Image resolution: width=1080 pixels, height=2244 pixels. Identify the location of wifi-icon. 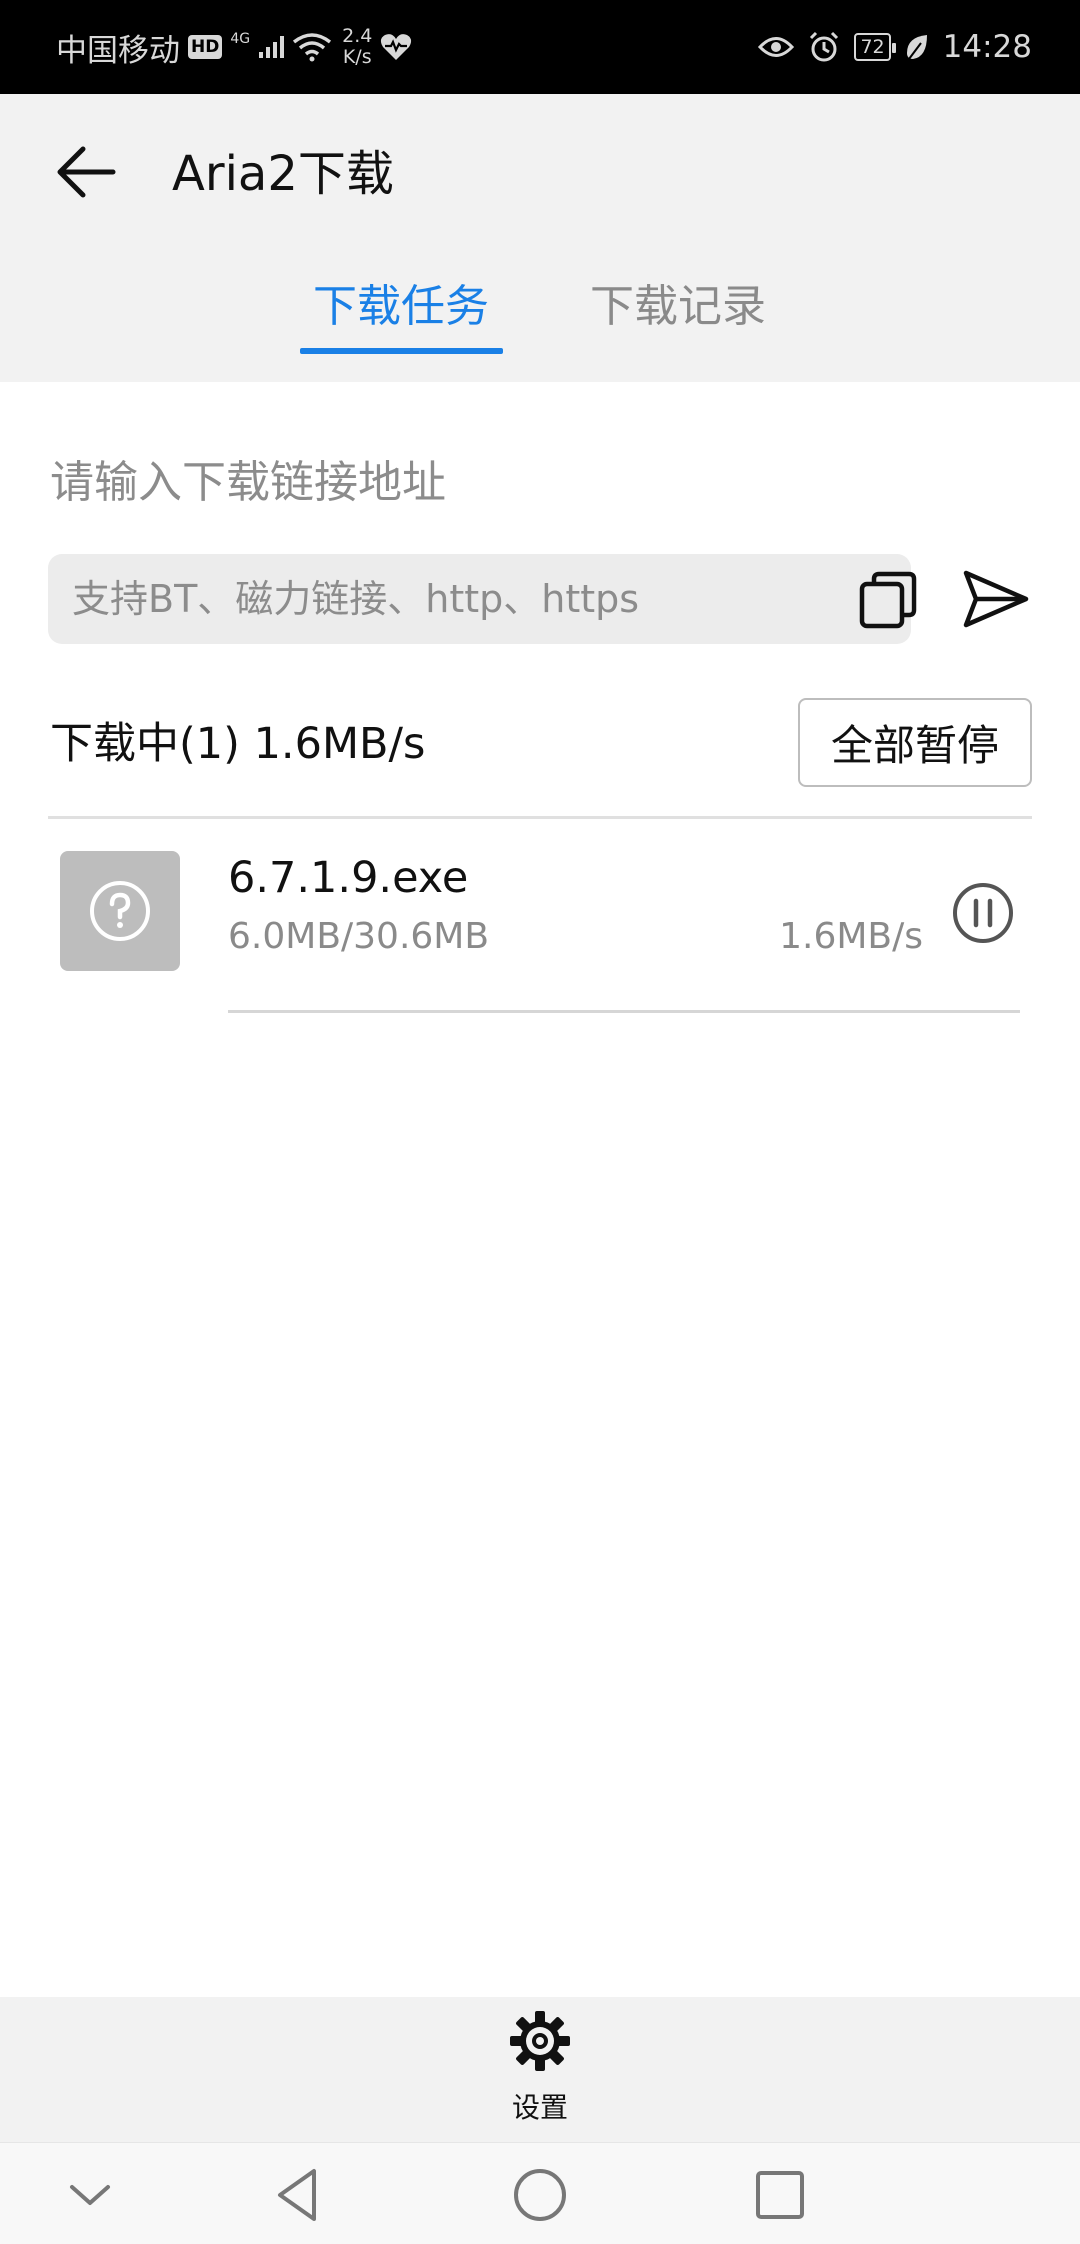
(312, 47).